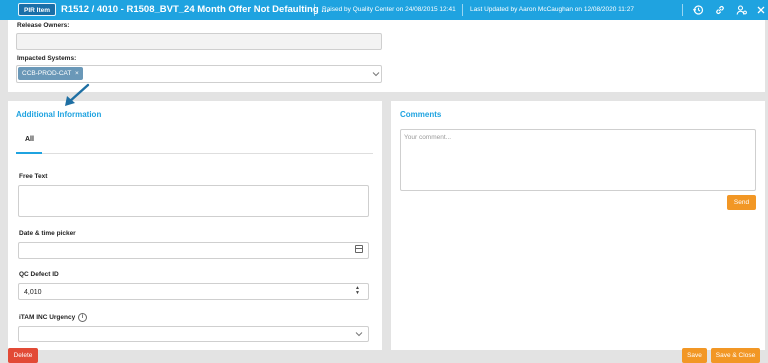 This screenshot has height=363, width=768. Describe the element at coordinates (720, 10) in the screenshot. I see `link-icon` at that location.